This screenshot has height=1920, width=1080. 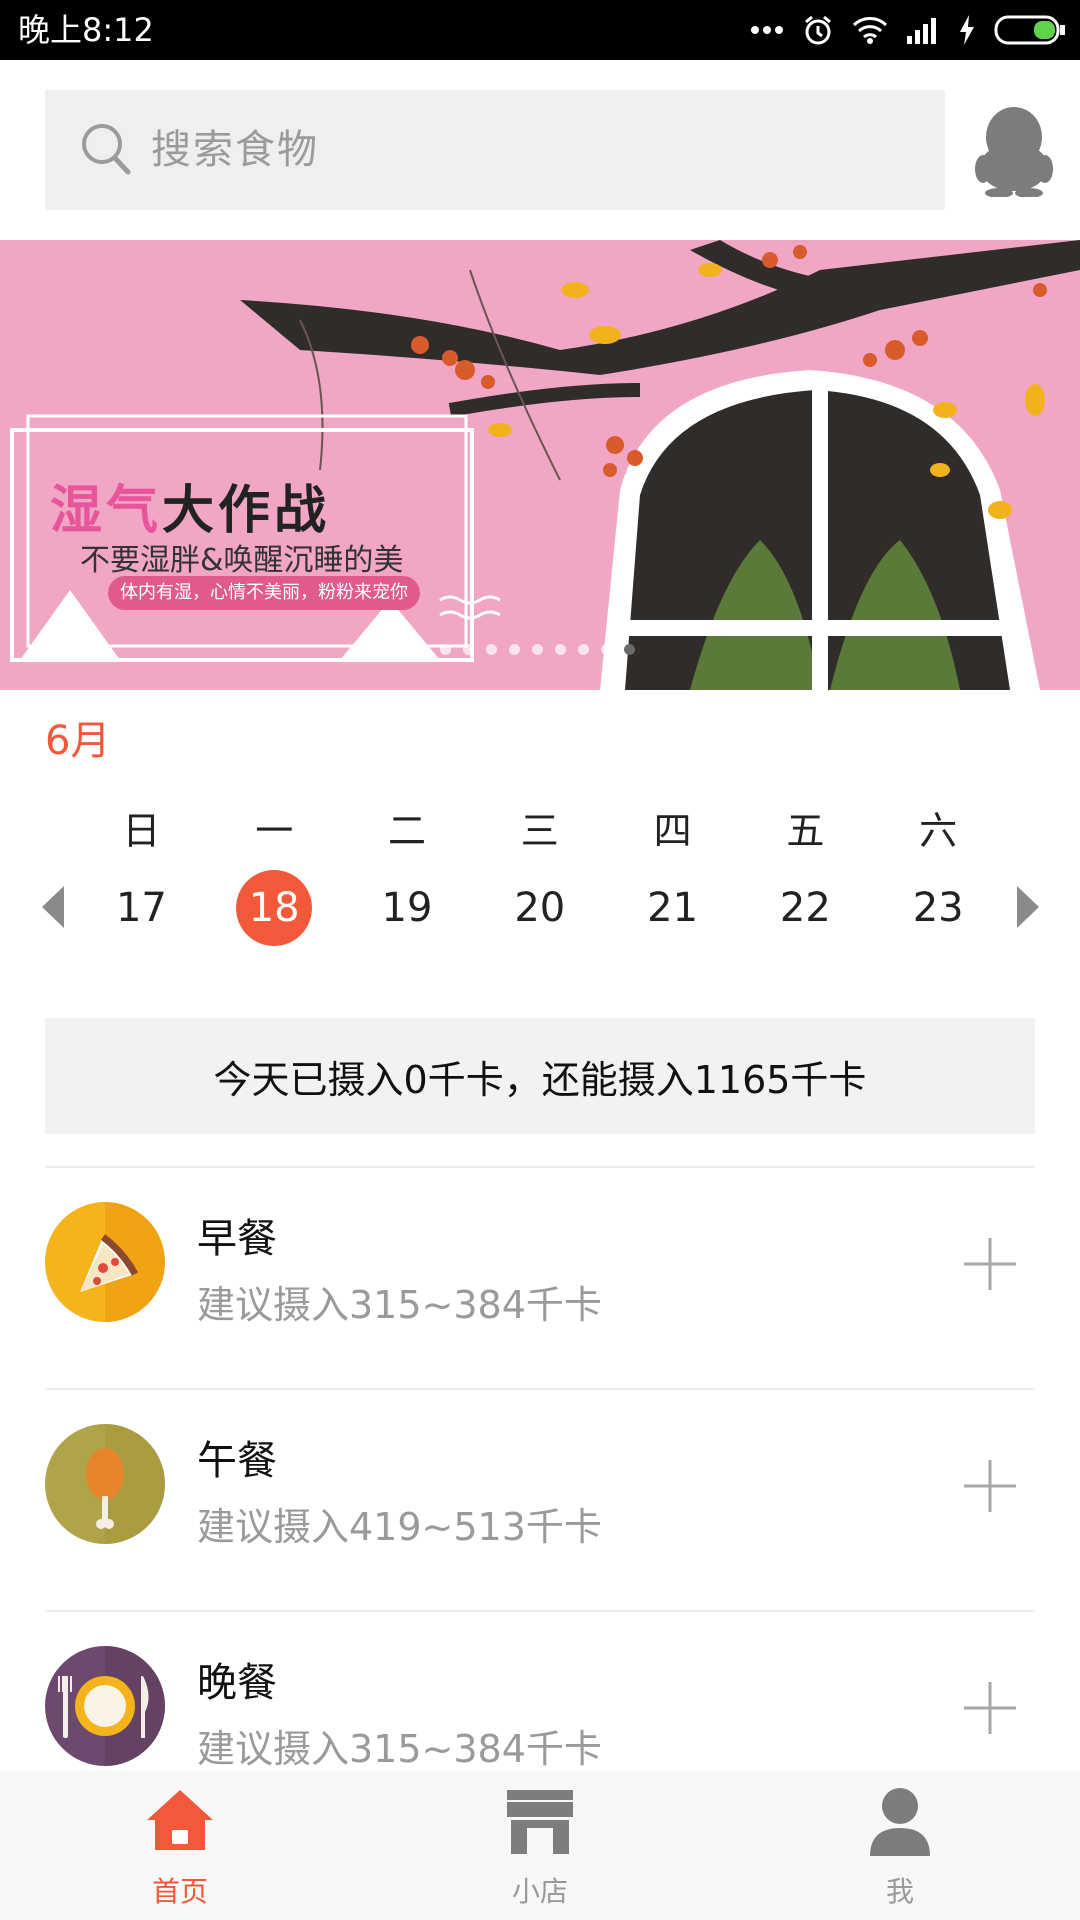 What do you see at coordinates (237, 1683) in the screenshot?
I see `meal-name: 晚餐` at bounding box center [237, 1683].